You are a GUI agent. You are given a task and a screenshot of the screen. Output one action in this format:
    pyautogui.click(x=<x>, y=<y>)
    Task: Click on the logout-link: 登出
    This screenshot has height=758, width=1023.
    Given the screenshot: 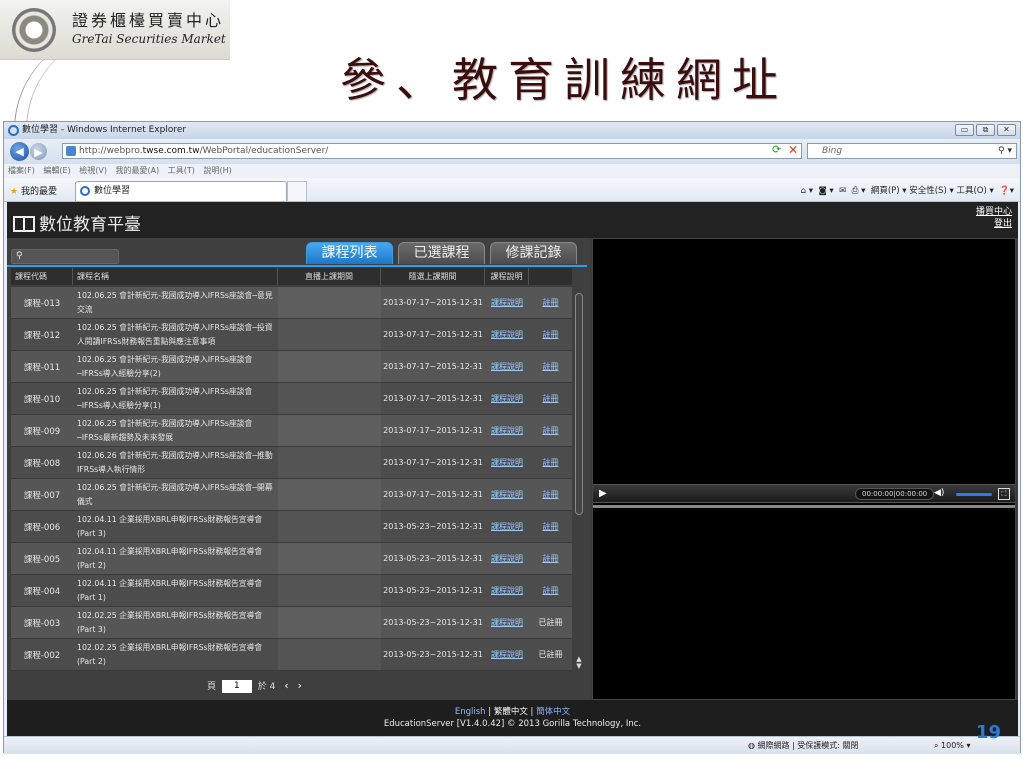 What is the action you would take?
    pyautogui.click(x=994, y=224)
    